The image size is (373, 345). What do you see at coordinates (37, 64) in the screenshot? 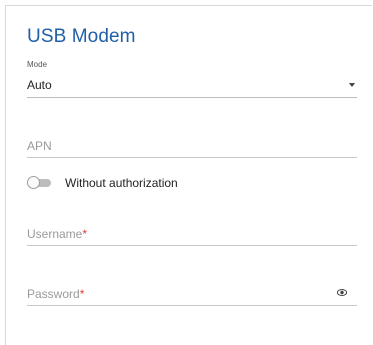
I see `mode-label: Mode` at bounding box center [37, 64].